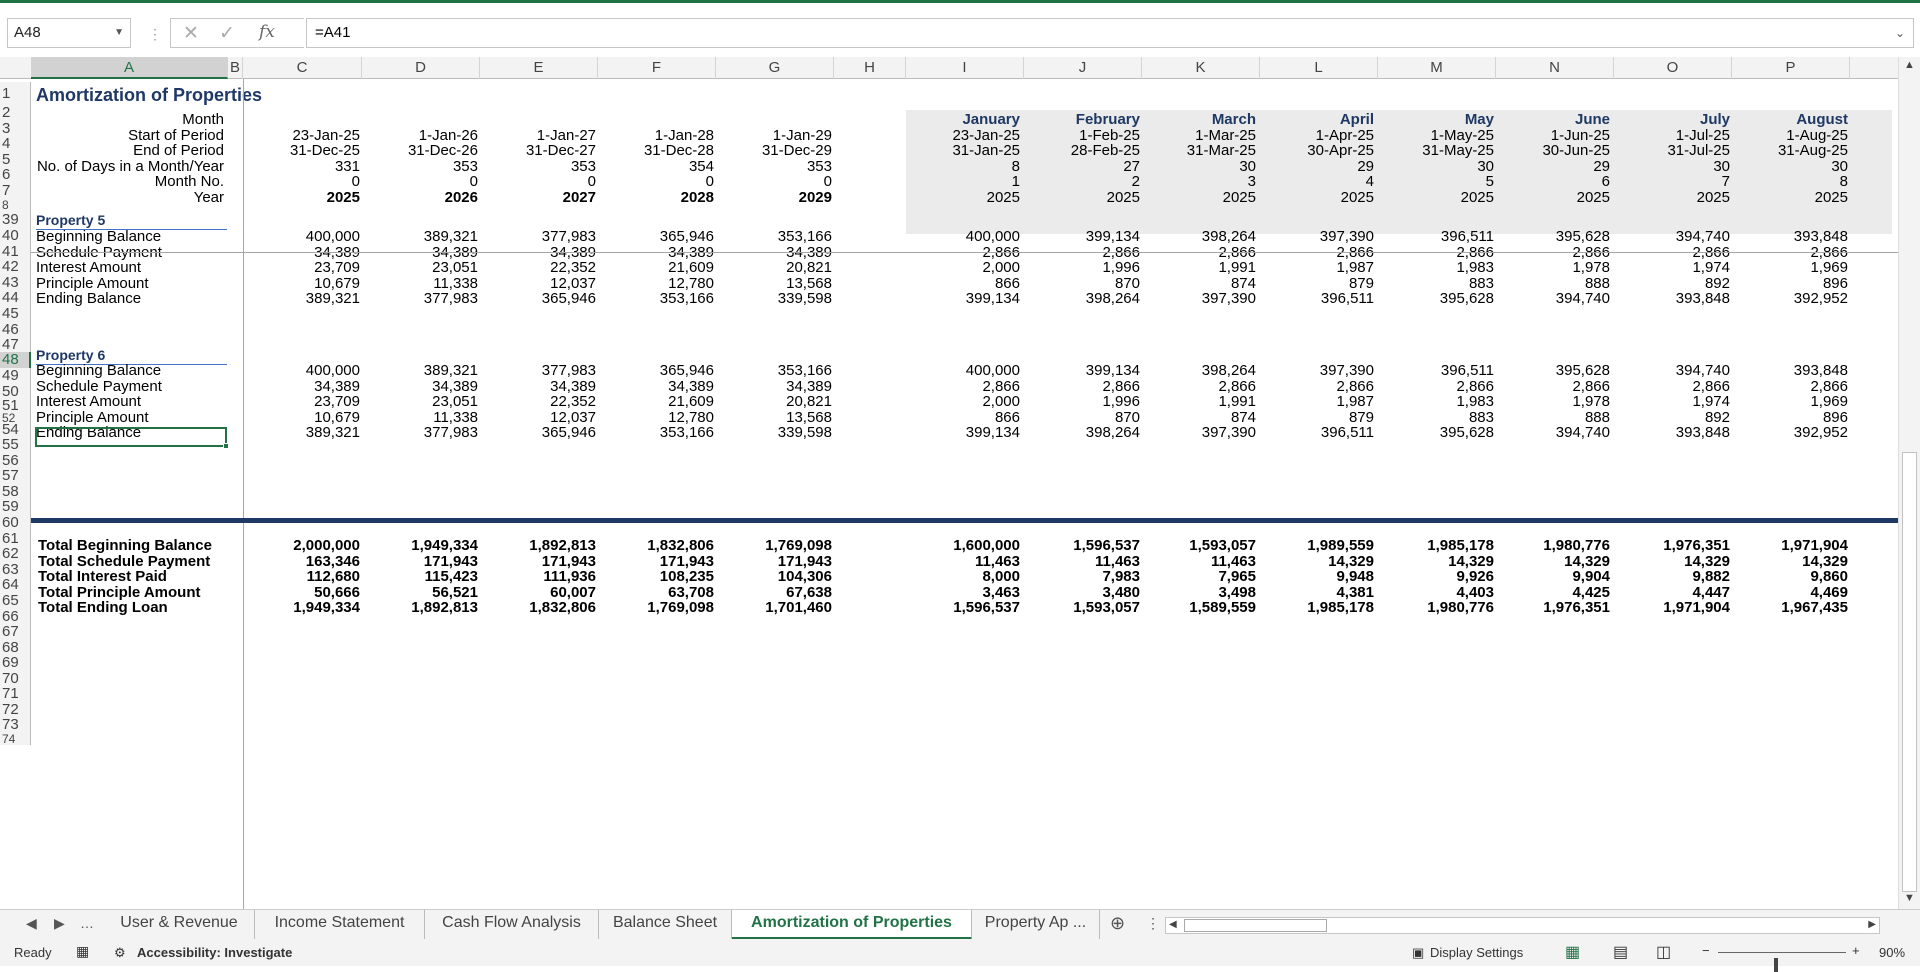 The image size is (1920, 972). Describe the element at coordinates (15, 344) in the screenshot. I see `row-header-47: 47` at that location.